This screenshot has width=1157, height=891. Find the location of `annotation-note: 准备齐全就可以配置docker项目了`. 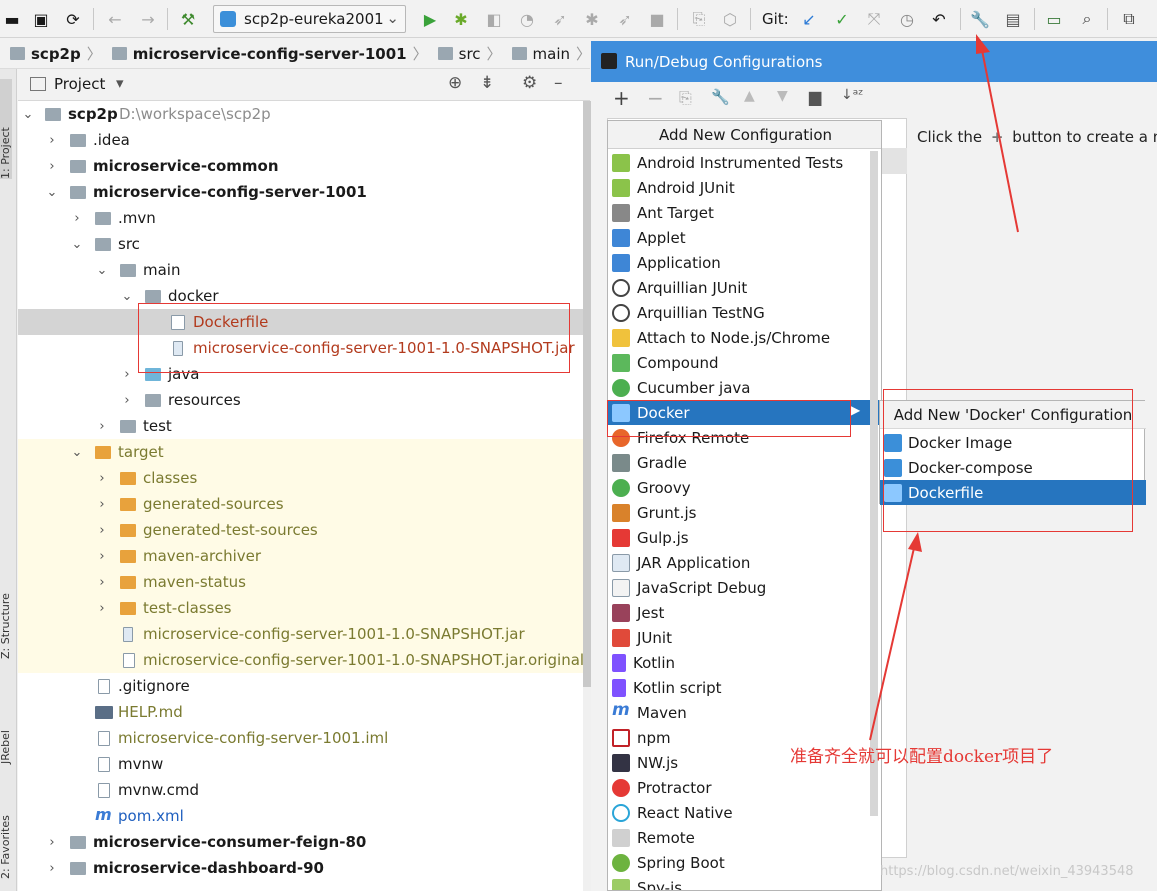

annotation-note: 准备齐全就可以配置docker项目了 is located at coordinates (922, 757).